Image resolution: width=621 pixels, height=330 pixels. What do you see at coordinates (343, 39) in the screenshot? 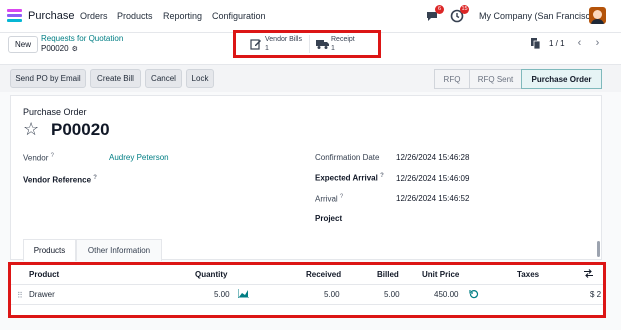
I see `receipt-label: Receipt` at bounding box center [343, 39].